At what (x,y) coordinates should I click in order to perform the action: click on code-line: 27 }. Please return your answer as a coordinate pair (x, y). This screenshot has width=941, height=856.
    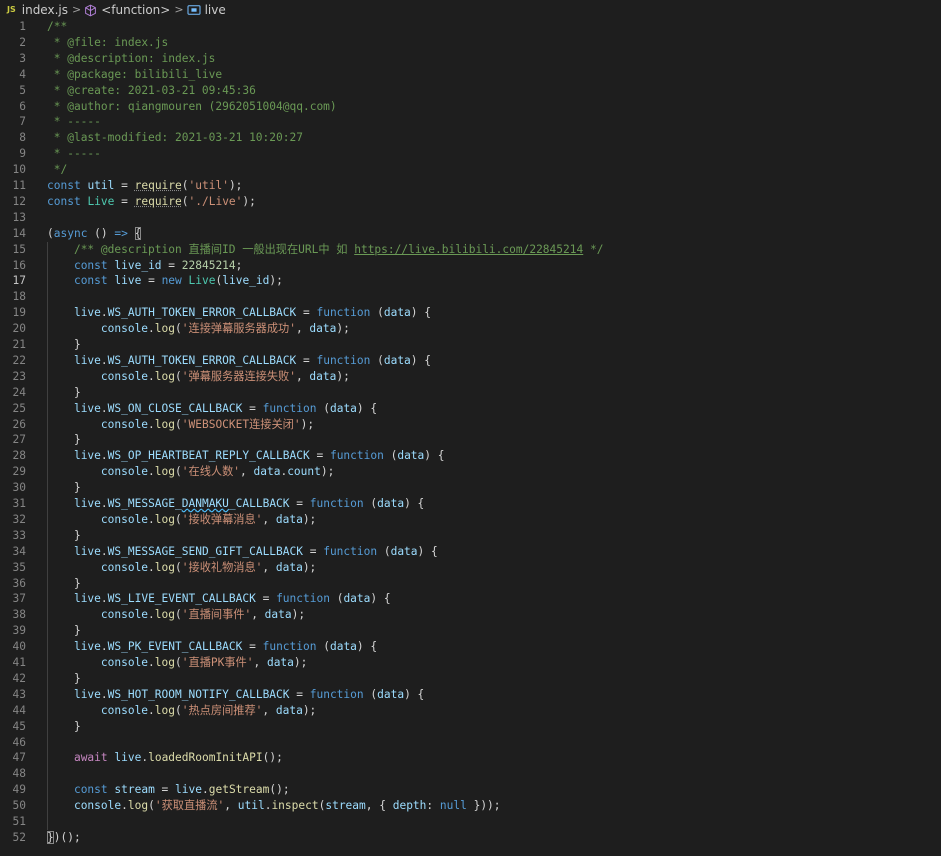
    Looking at the image, I should click on (470, 440).